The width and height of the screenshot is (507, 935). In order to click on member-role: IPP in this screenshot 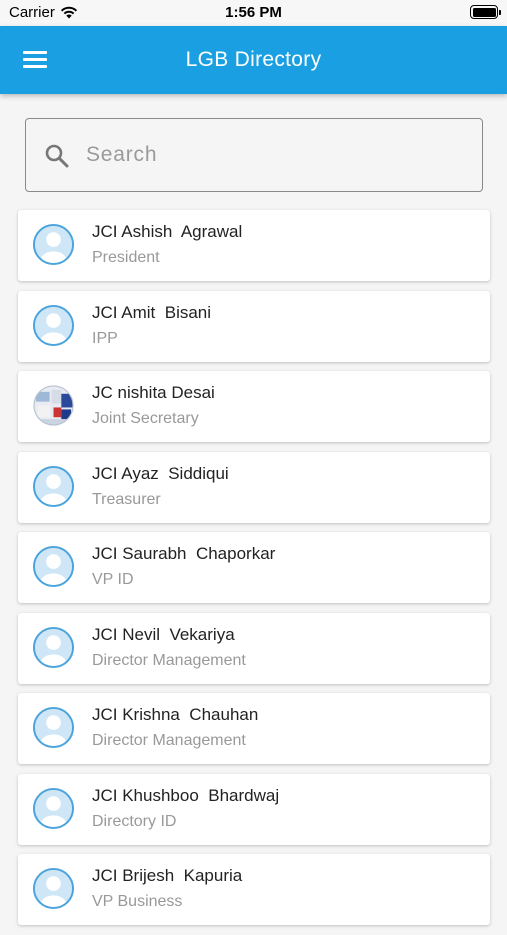, I will do `click(105, 338)`.